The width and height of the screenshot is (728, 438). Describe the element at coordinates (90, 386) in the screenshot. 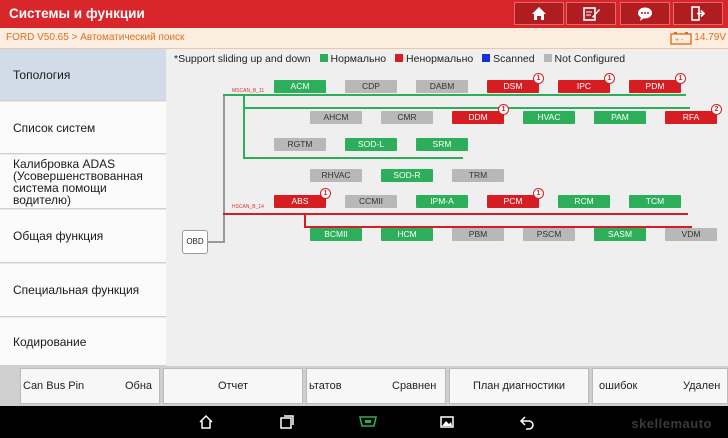

I see `can-bus-pin-button: Can Bus Pin Обна` at that location.